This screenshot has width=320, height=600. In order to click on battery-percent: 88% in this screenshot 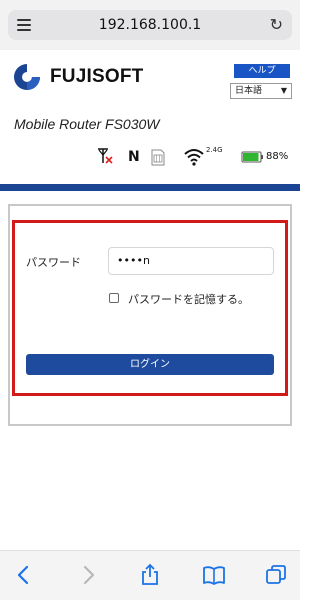, I will do `click(277, 156)`.